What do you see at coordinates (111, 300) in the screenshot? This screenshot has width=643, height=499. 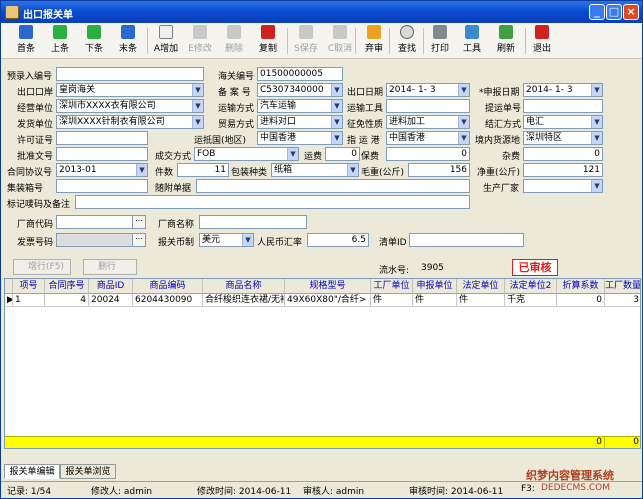 I see `cell-goods-id: 20024` at bounding box center [111, 300].